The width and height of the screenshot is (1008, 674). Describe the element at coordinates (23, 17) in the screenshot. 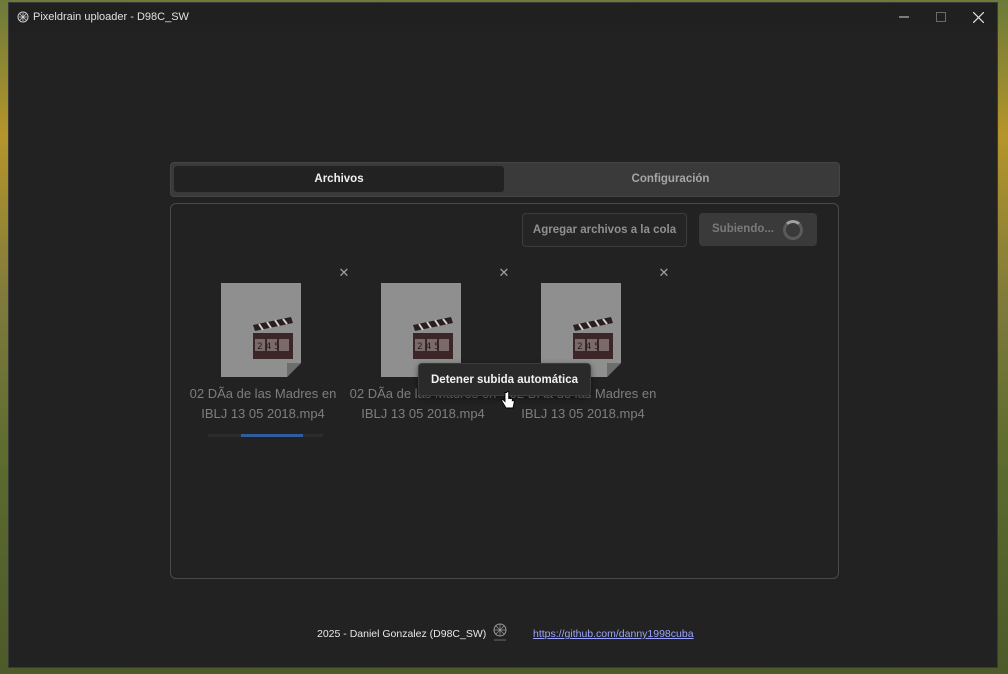

I see `app-logo-icon` at that location.